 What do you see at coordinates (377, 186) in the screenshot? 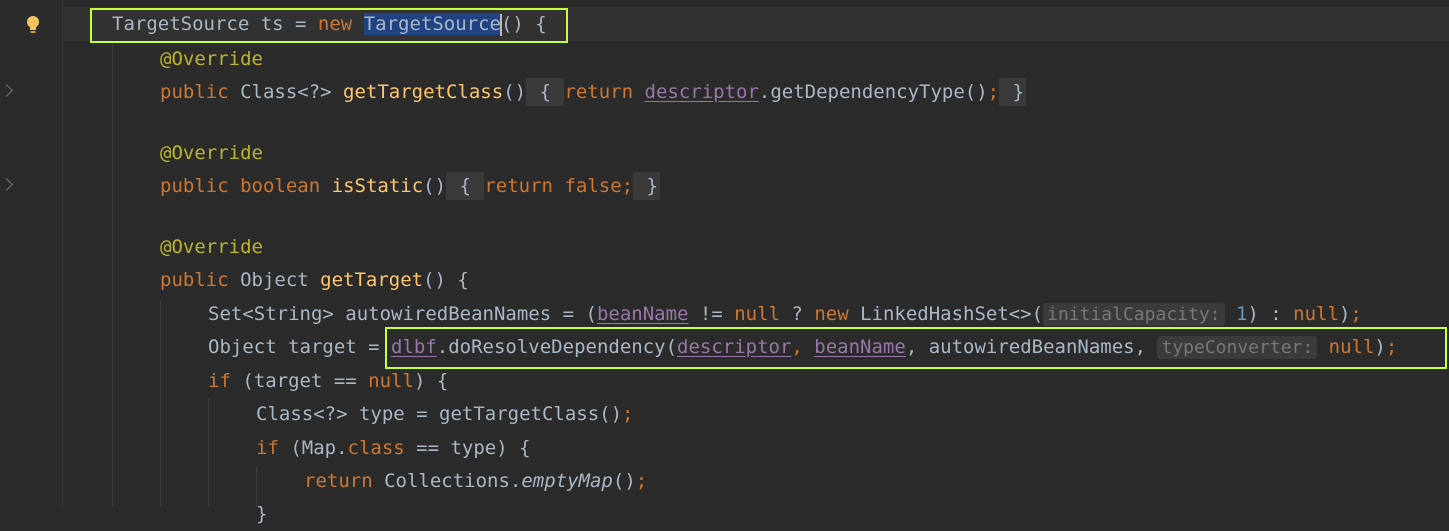
I see `method-name: isStatic` at bounding box center [377, 186].